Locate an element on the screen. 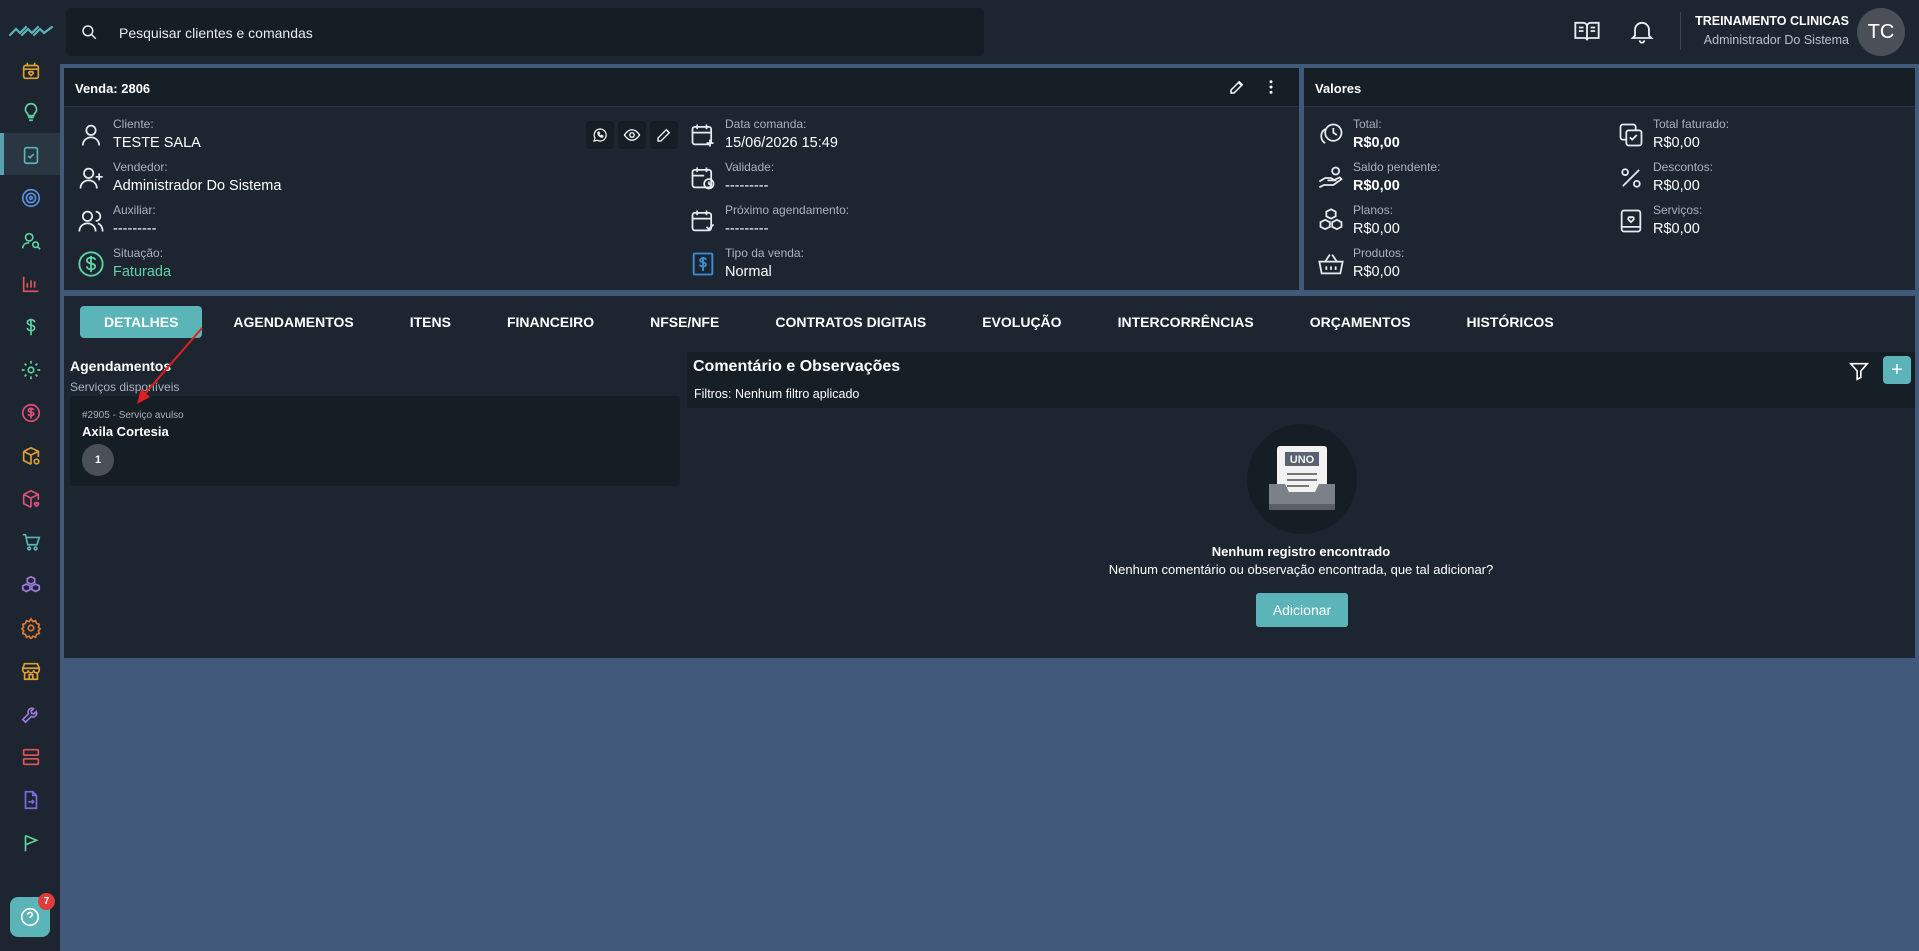 The width and height of the screenshot is (1919, 951). field-label: Serviços: is located at coordinates (1678, 210).